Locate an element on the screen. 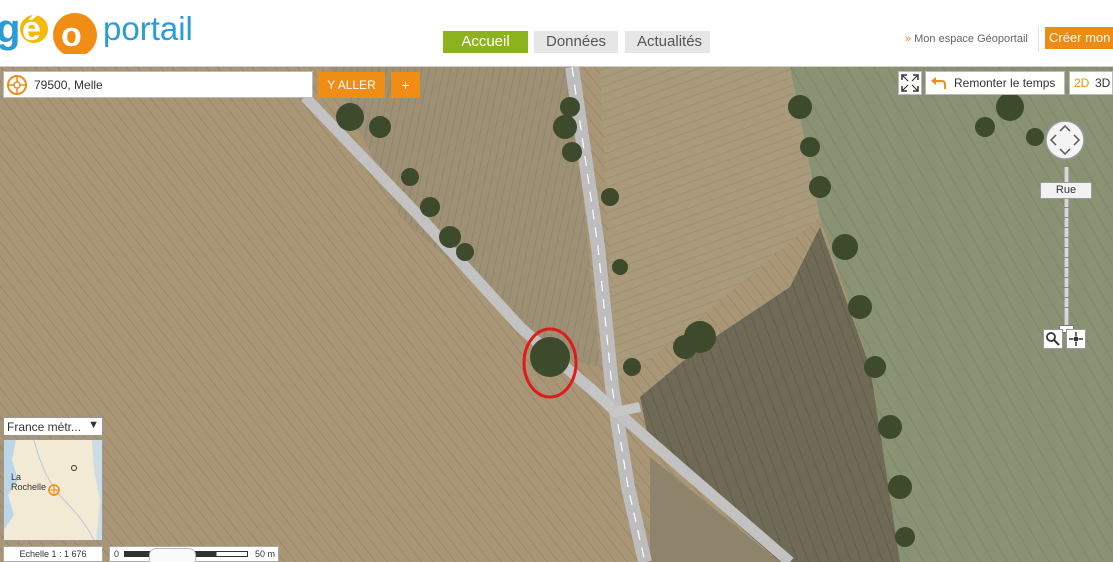 The image size is (1113, 562). center-map-button is located at coordinates (1076, 339).